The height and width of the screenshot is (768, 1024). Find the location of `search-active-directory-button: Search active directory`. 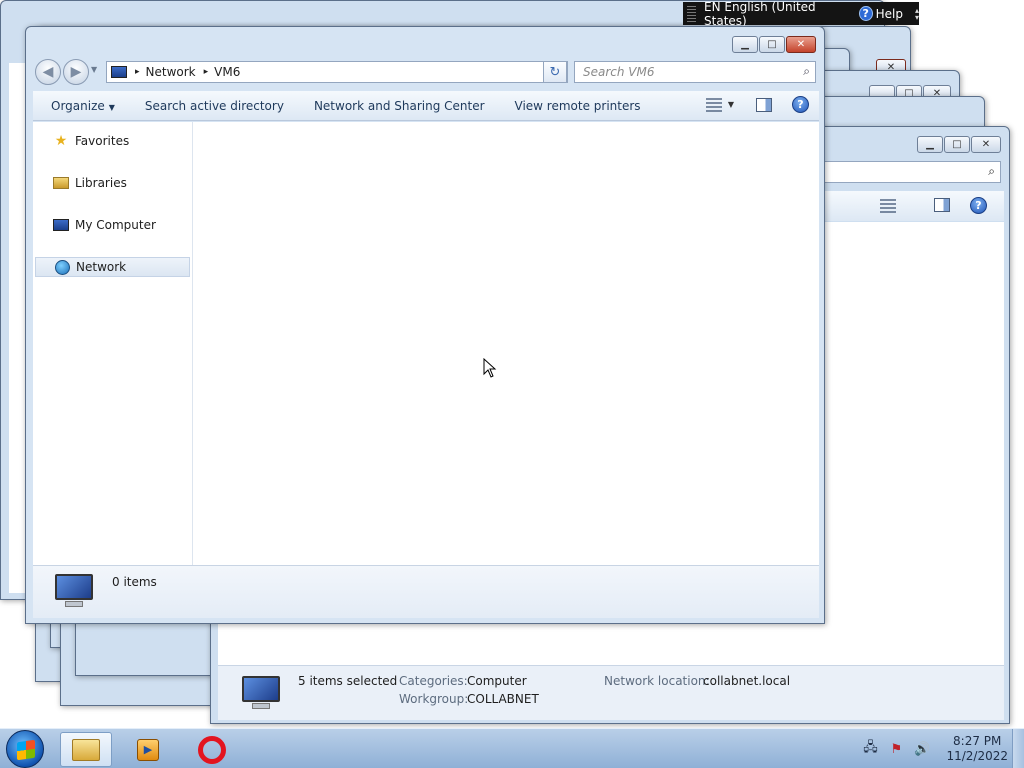

search-active-directory-button: Search active directory is located at coordinates (214, 106).